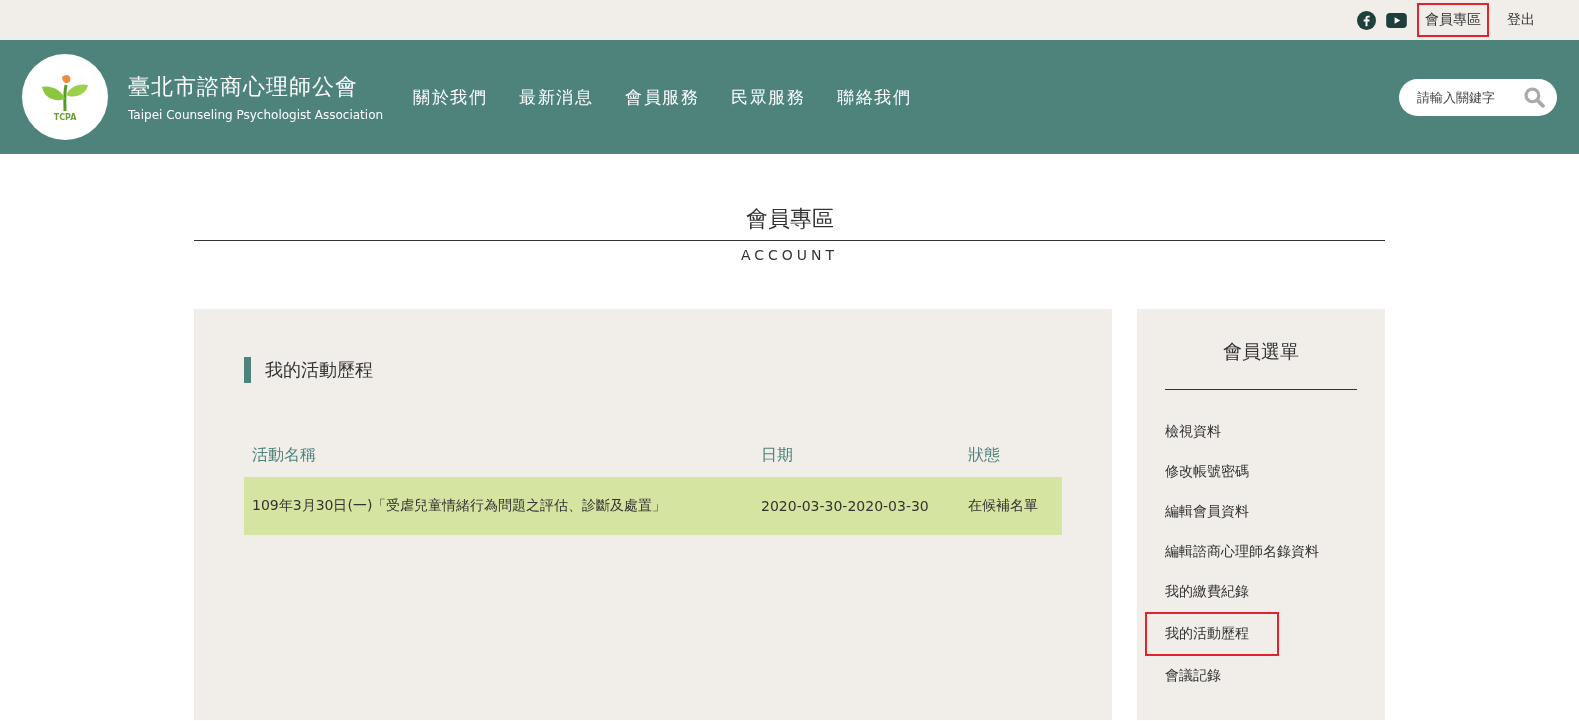 The height and width of the screenshot is (721, 1579). Describe the element at coordinates (1261, 349) in the screenshot. I see `sidebar-title: 會員選單` at that location.